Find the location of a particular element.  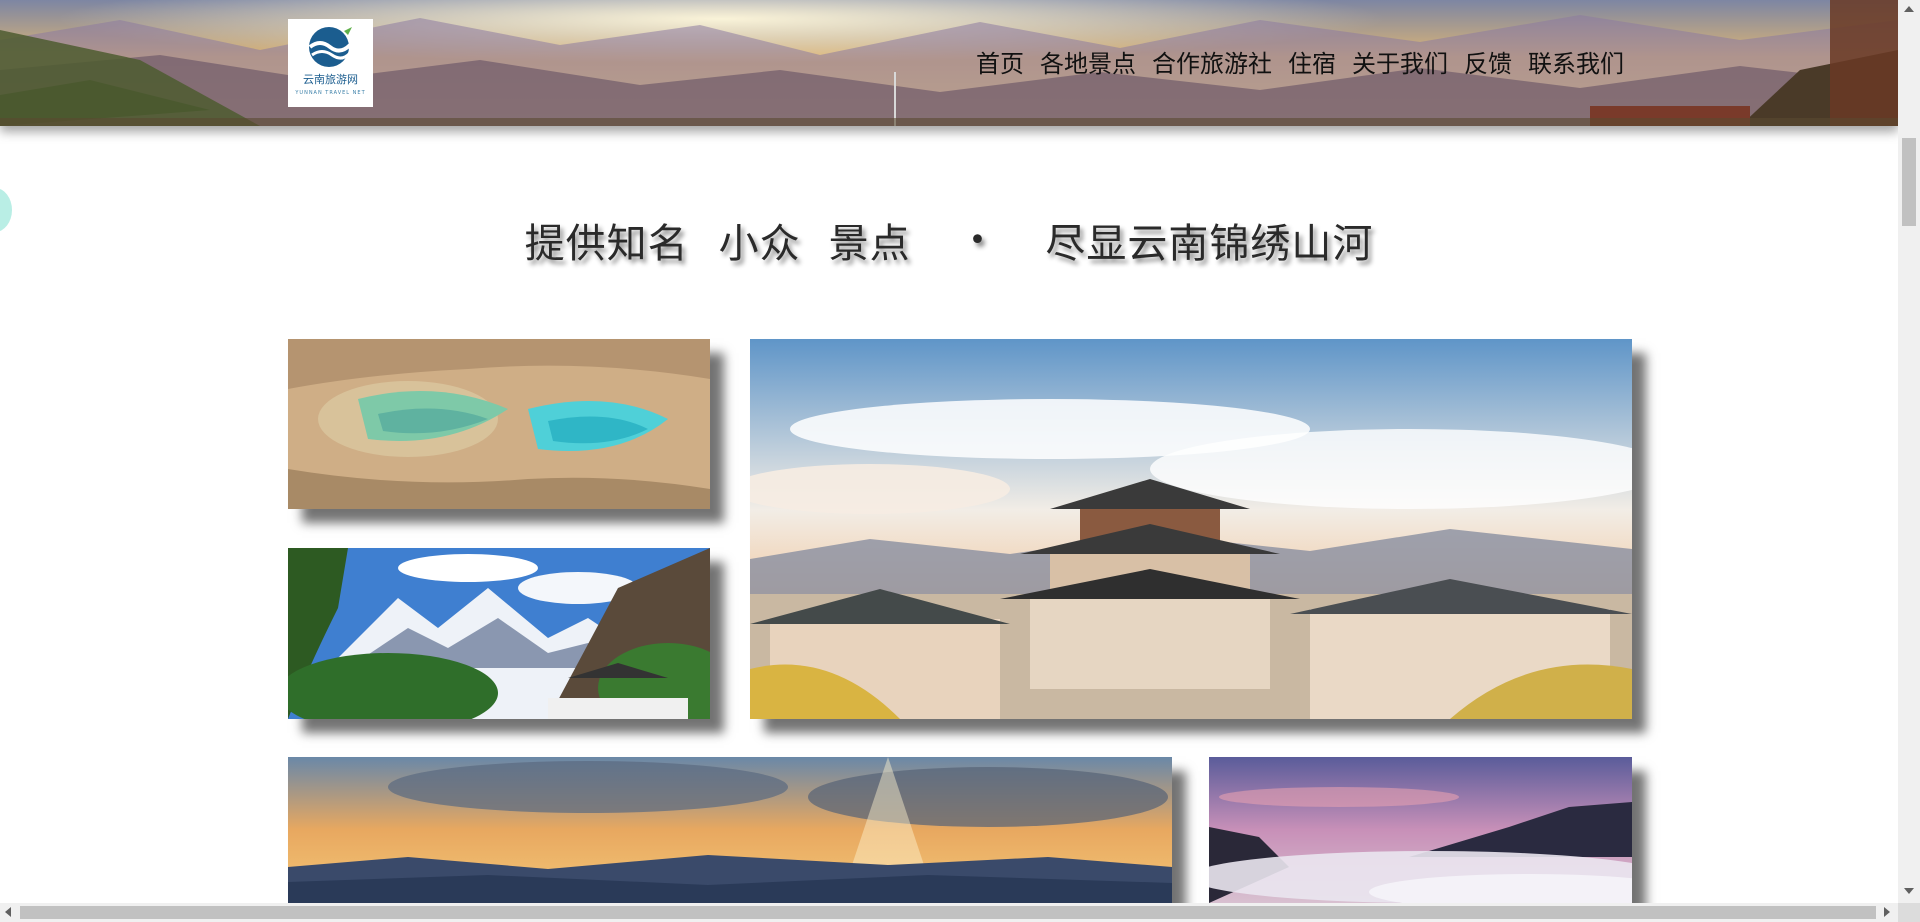

snow-mountain-photo is located at coordinates (499, 633).